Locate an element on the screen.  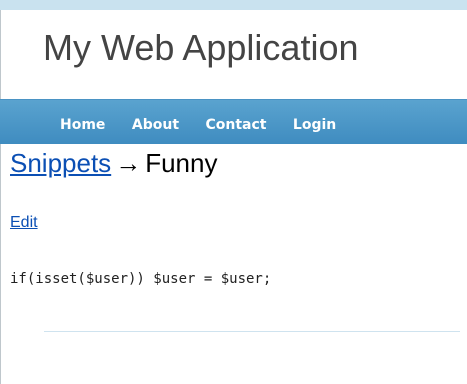
edit-link: Edit is located at coordinates (24, 223).